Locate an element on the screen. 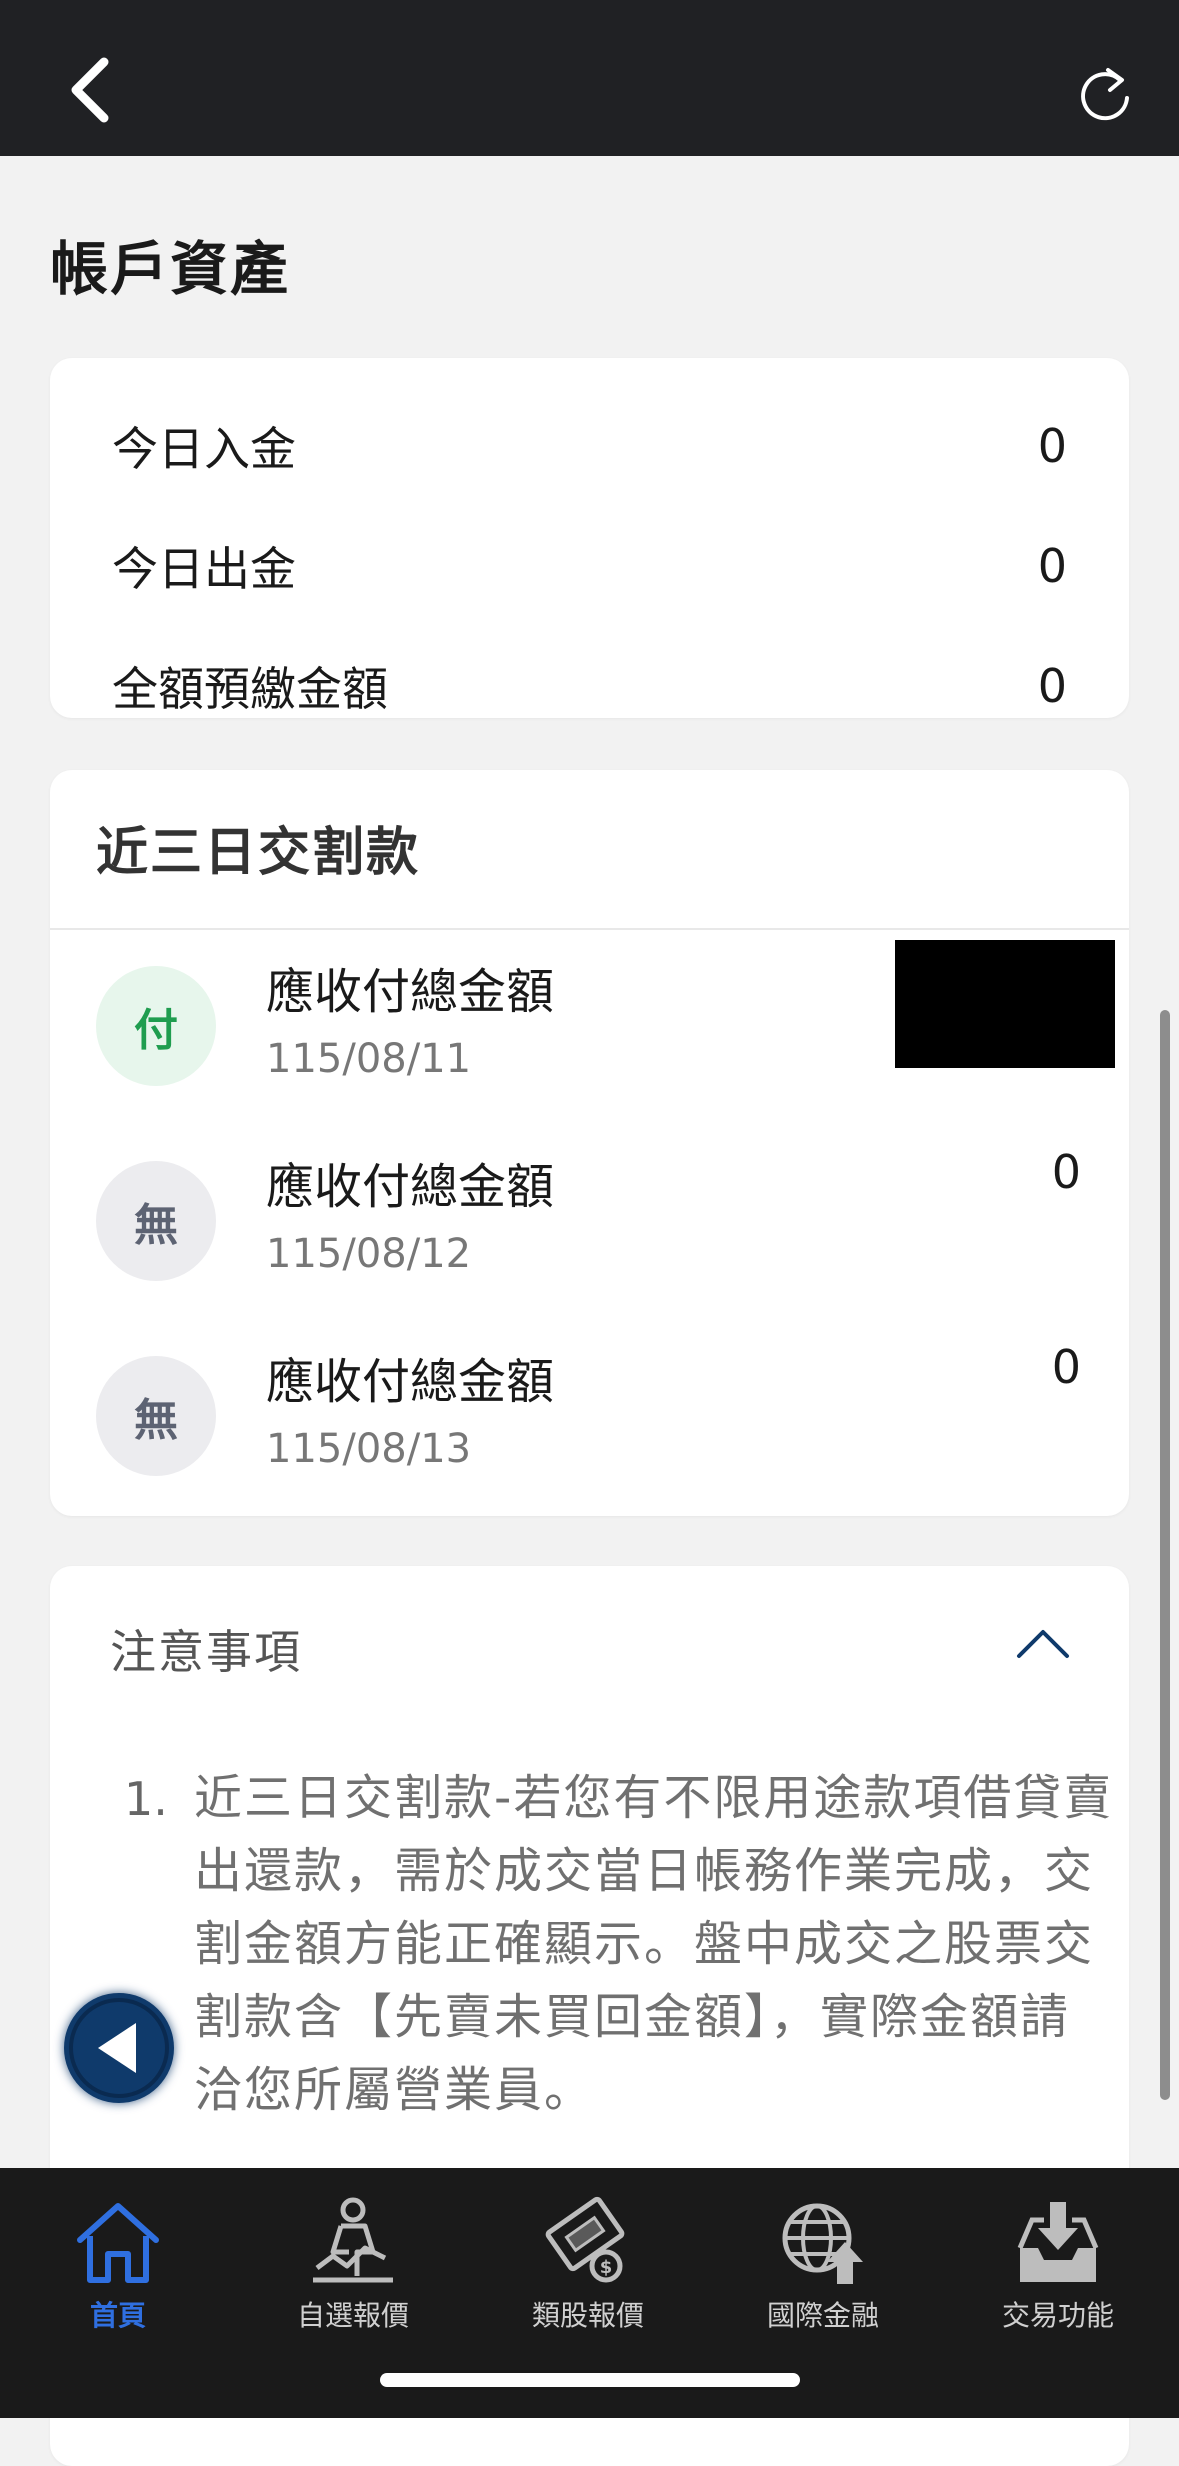 Image resolution: width=1179 pixels, height=2466 pixels. nav-label: 首頁 is located at coordinates (117, 2315).